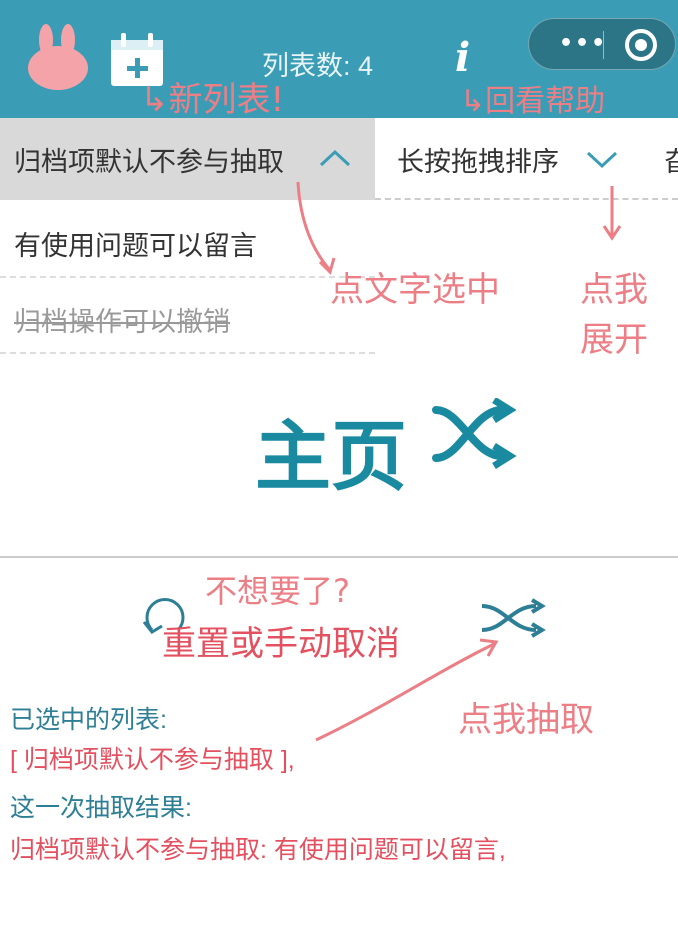 The width and height of the screenshot is (678, 925). Describe the element at coordinates (281, 644) in the screenshot. I see `annotation-reset-or: 重置或手动取消` at that location.